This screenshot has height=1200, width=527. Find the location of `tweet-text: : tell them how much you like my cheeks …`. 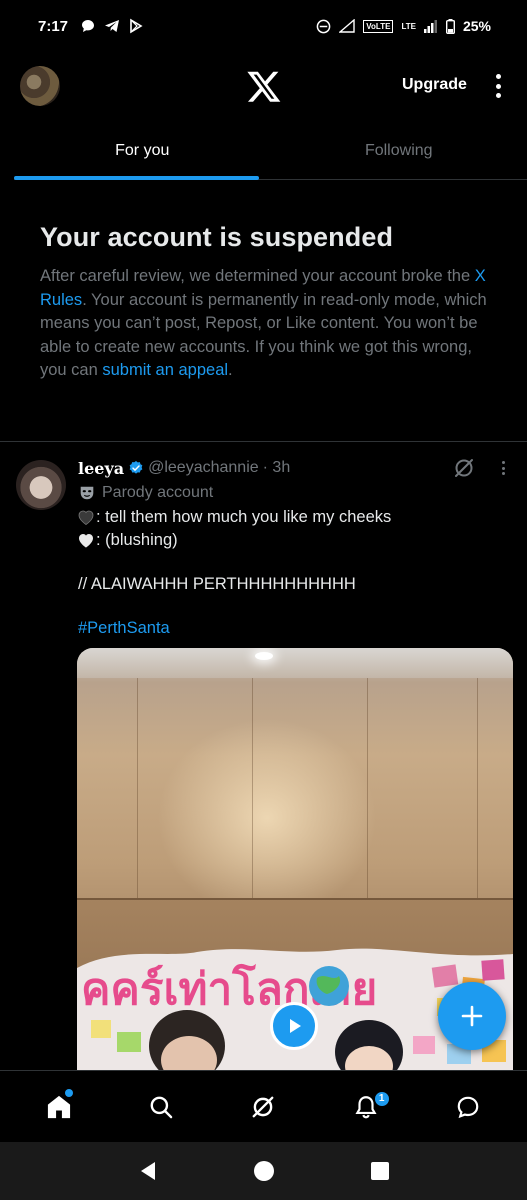

tweet-text: : tell them how much you like my cheeks … is located at coordinates (300, 573).